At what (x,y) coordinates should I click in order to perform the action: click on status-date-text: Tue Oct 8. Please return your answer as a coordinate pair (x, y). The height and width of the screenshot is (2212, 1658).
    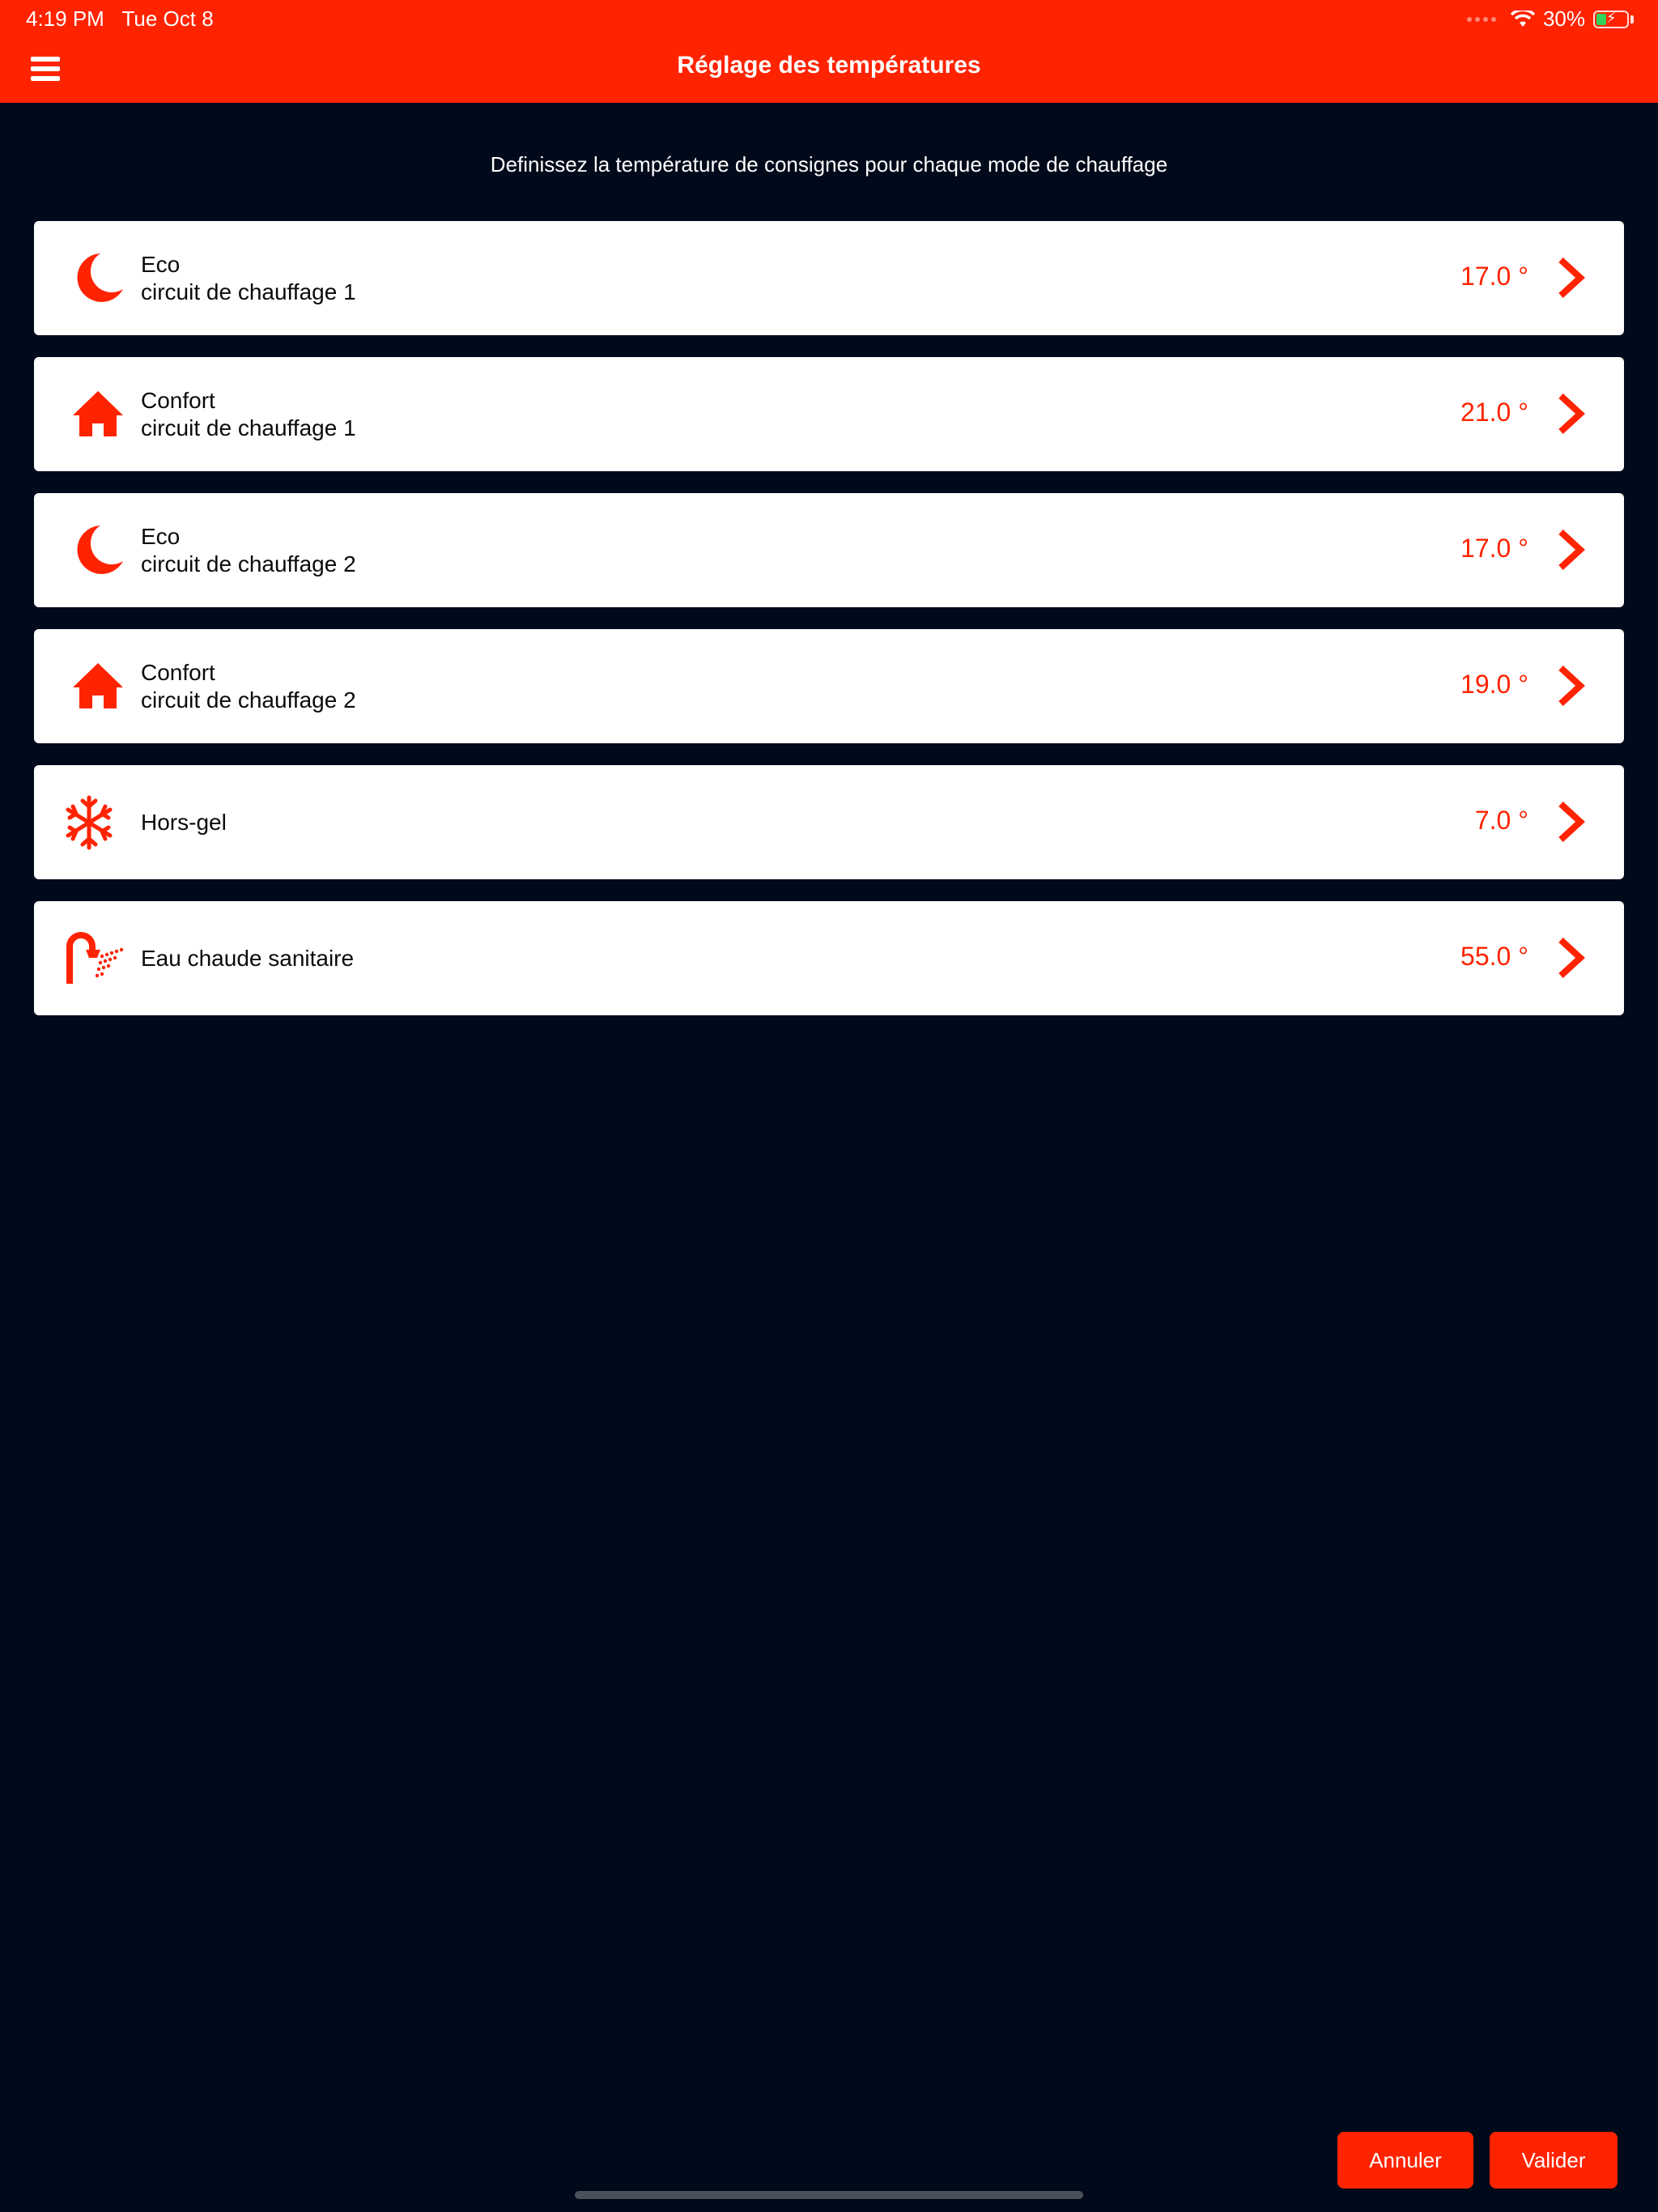
    Looking at the image, I should click on (167, 19).